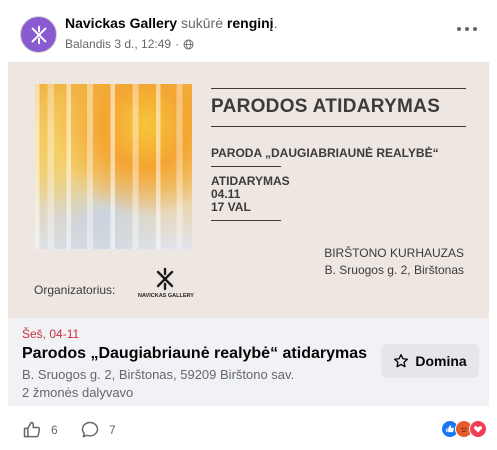 This screenshot has height=450, width=497. I want to click on event-date: Šeš, 04-11, so click(51, 334).